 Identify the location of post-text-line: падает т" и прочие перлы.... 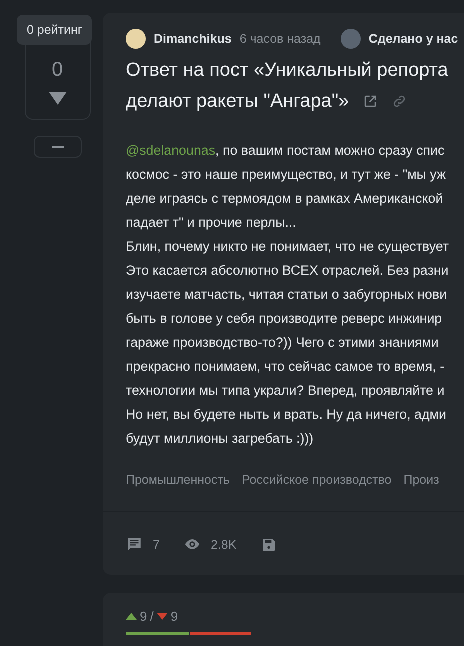
(211, 223).